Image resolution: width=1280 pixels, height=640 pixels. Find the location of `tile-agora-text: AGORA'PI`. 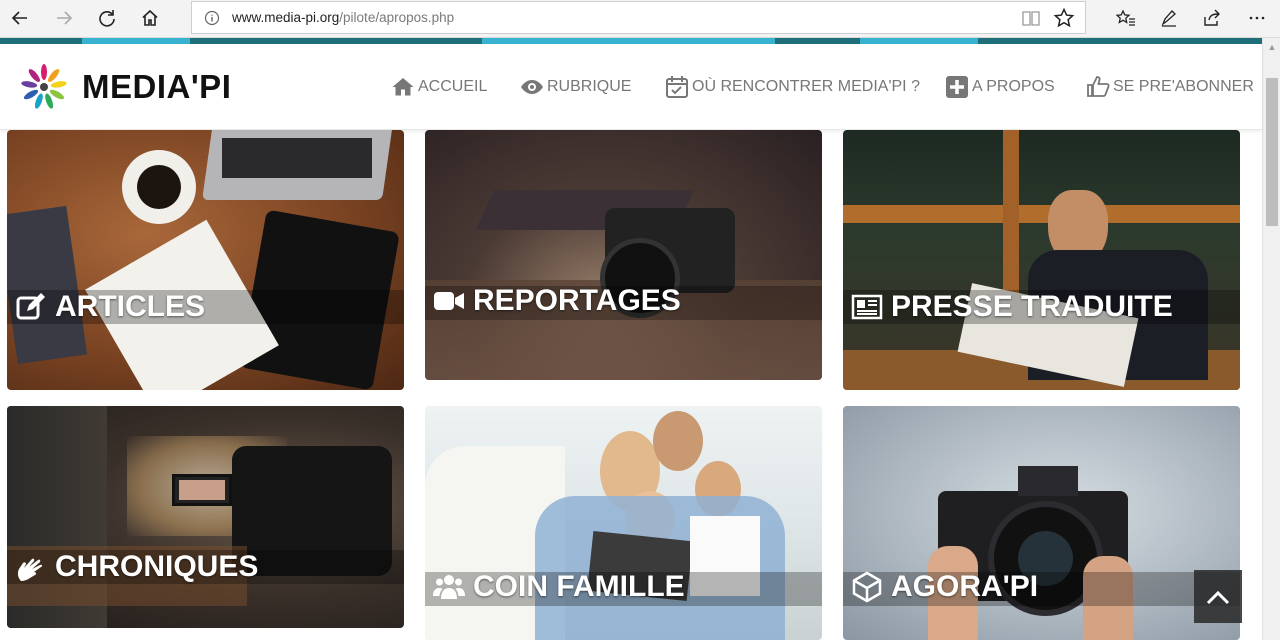

tile-agora-text: AGORA'PI is located at coordinates (965, 586).